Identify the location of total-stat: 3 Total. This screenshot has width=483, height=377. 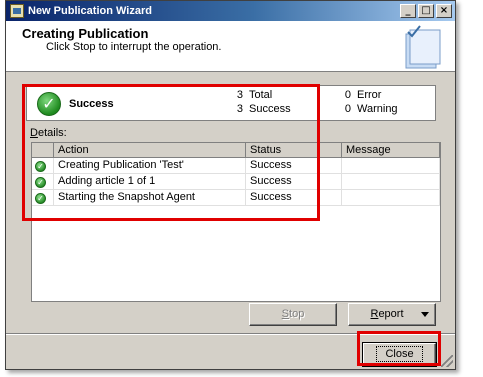
(252, 95).